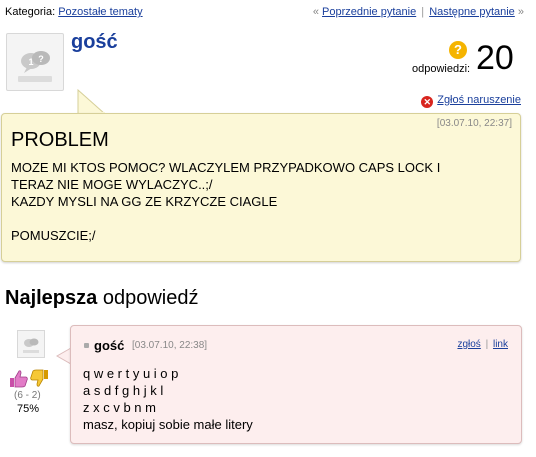 The image size is (536, 457). I want to click on best-answer-heading: Najlepsza odpowiedź, so click(101, 298).